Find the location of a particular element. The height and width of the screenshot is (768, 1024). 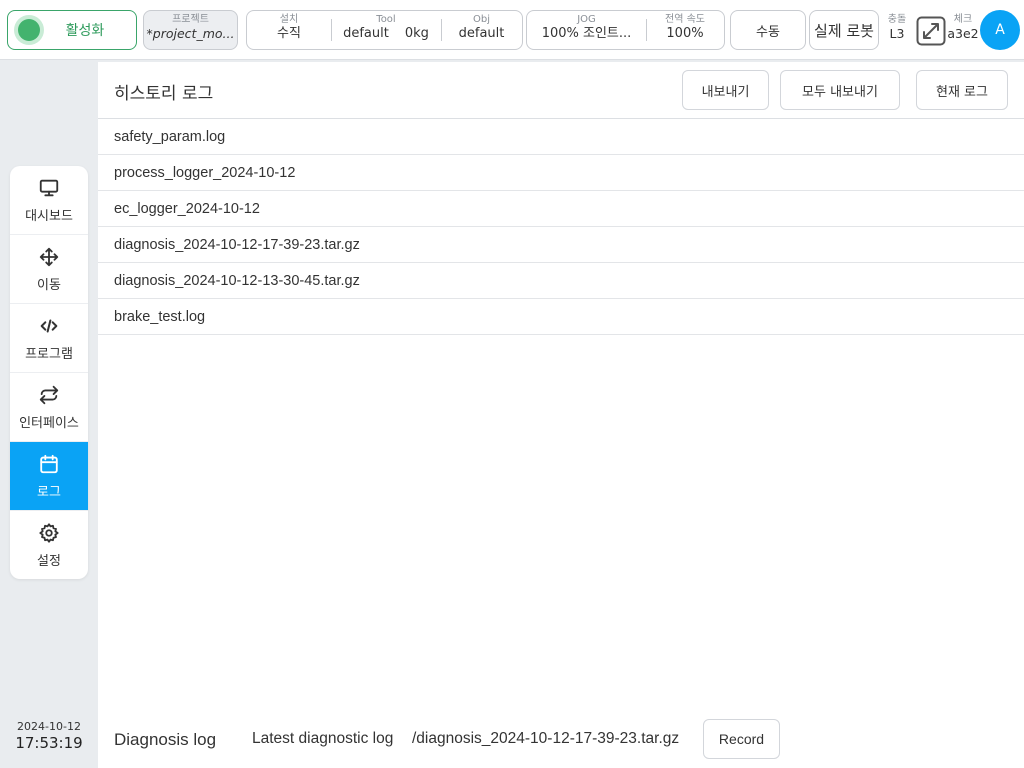

collision-value: L3 is located at coordinates (897, 33).